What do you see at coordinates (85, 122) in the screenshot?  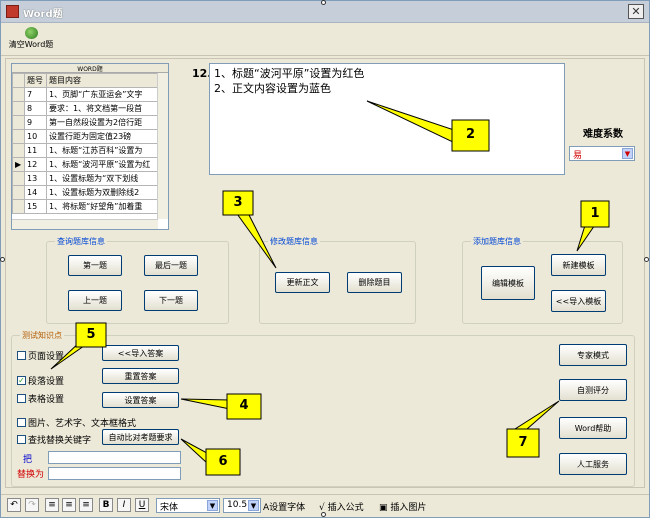 I see `table-row: 9 第一自然段设置为2倍行距` at bounding box center [85, 122].